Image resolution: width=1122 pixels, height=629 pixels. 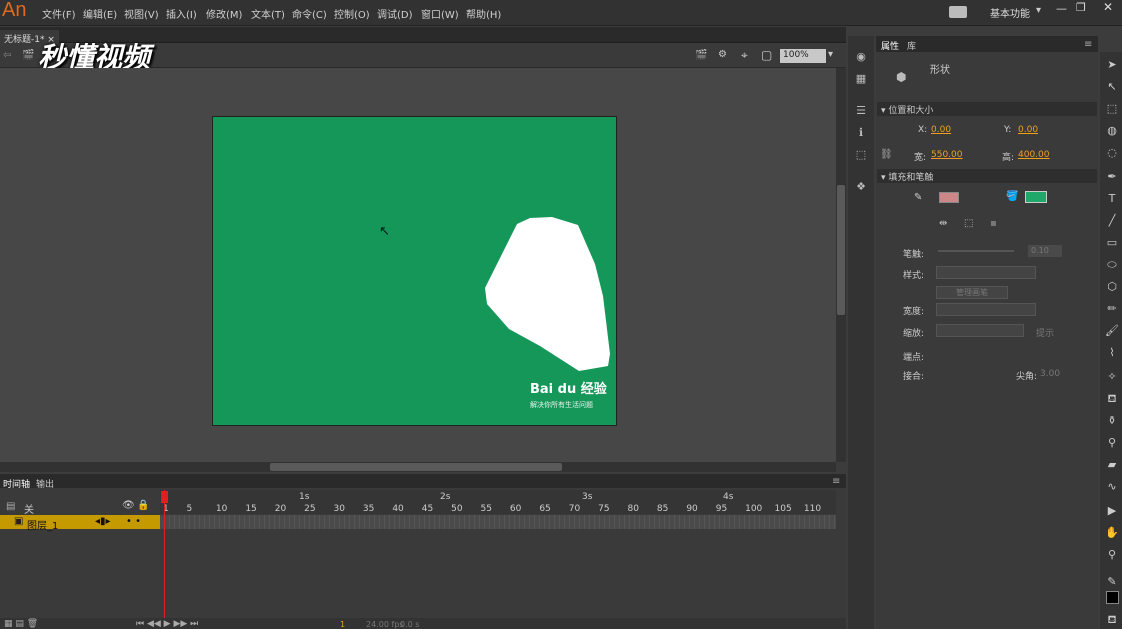 I want to click on swatches-panel-icon: ▦, so click(x=861, y=79).